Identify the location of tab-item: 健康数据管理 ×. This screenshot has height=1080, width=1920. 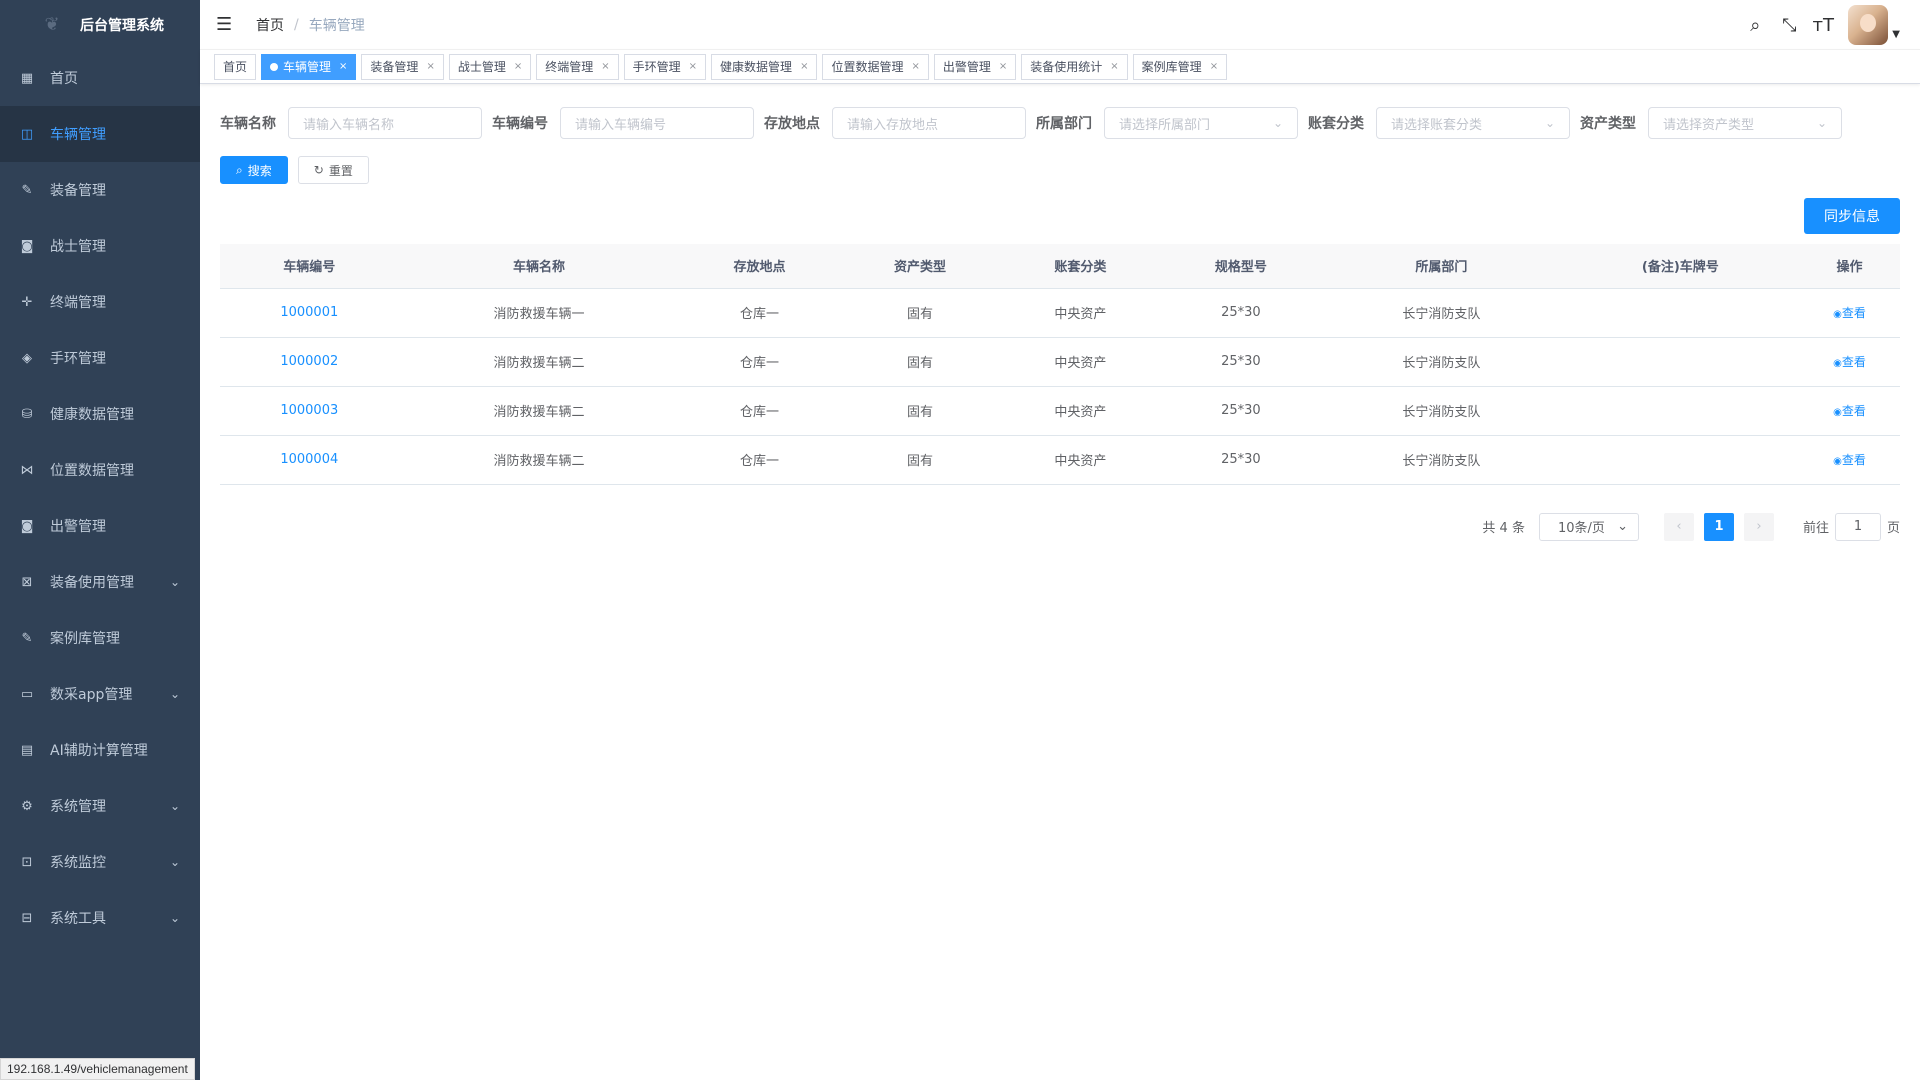
(764, 66).